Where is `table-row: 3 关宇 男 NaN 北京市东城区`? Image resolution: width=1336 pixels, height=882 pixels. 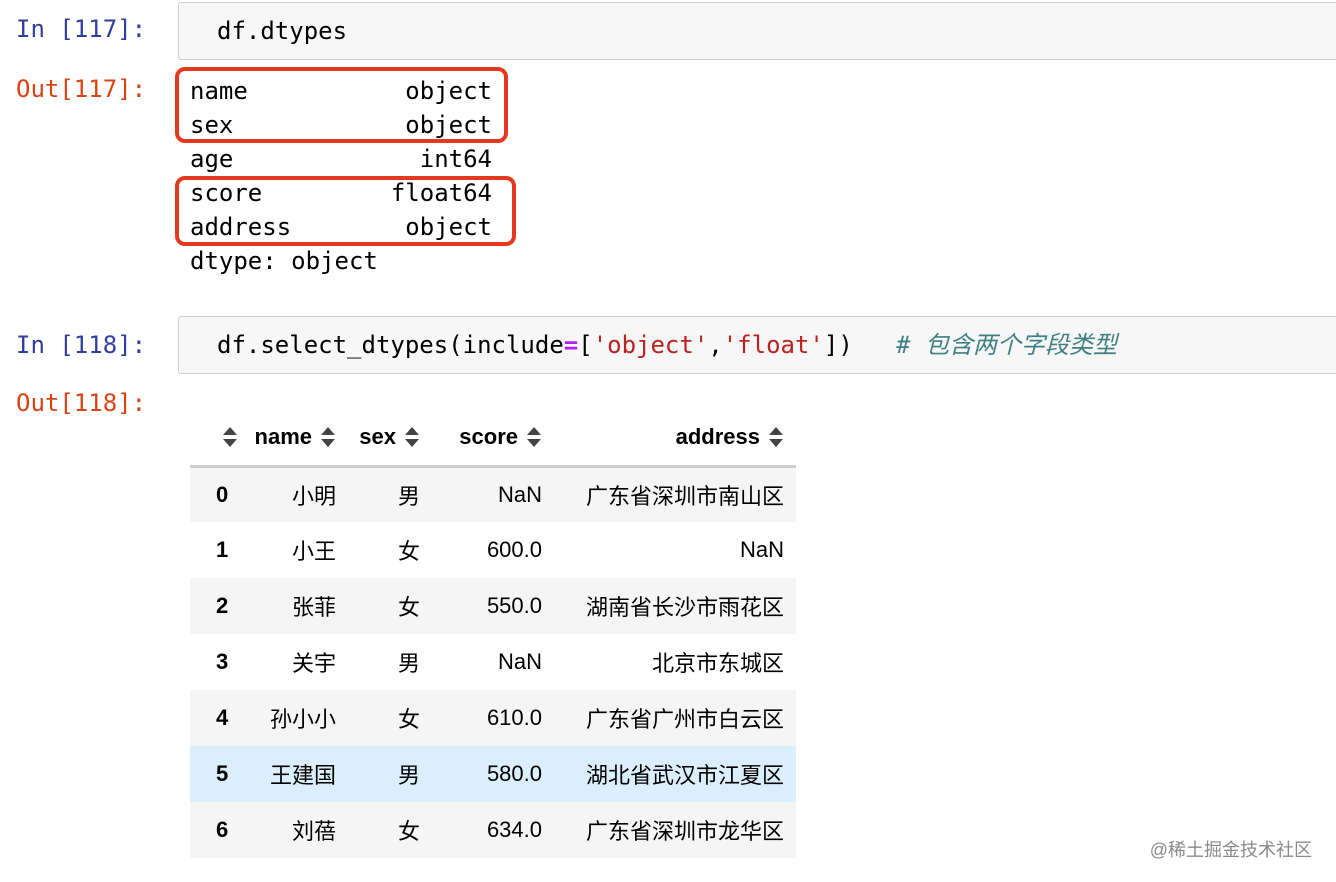 table-row: 3 关宇 男 NaN 北京市东城区 is located at coordinates (493, 662).